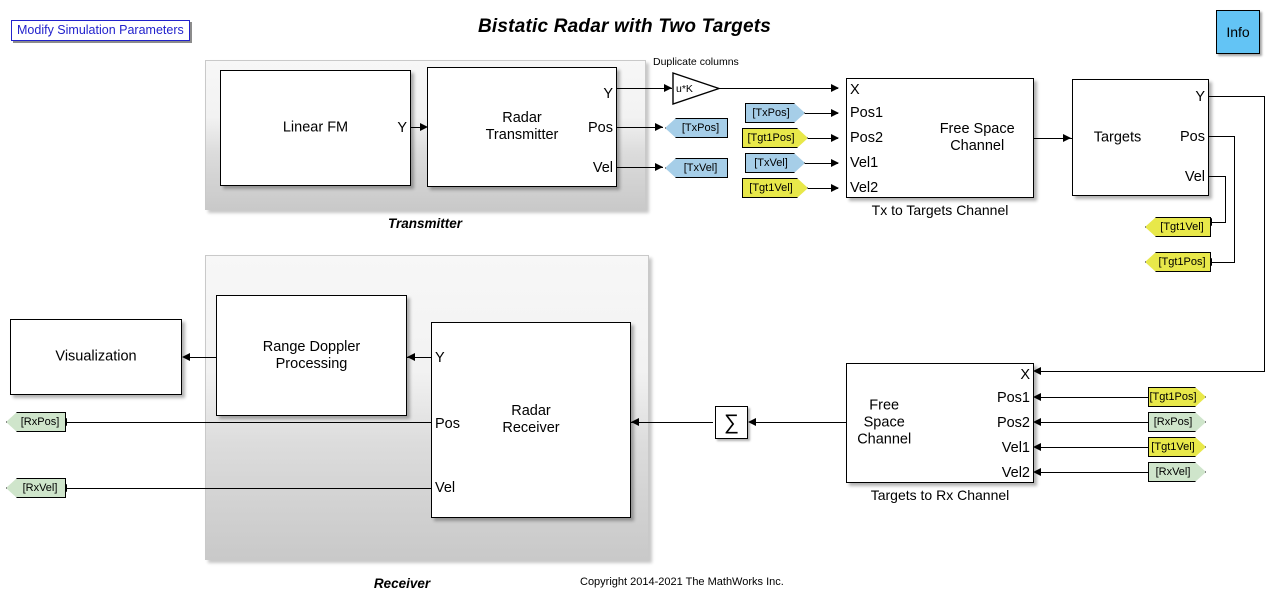 The width and height of the screenshot is (1275, 606). Describe the element at coordinates (1200, 97) in the screenshot. I see `targets-out-port-y: Y` at that location.